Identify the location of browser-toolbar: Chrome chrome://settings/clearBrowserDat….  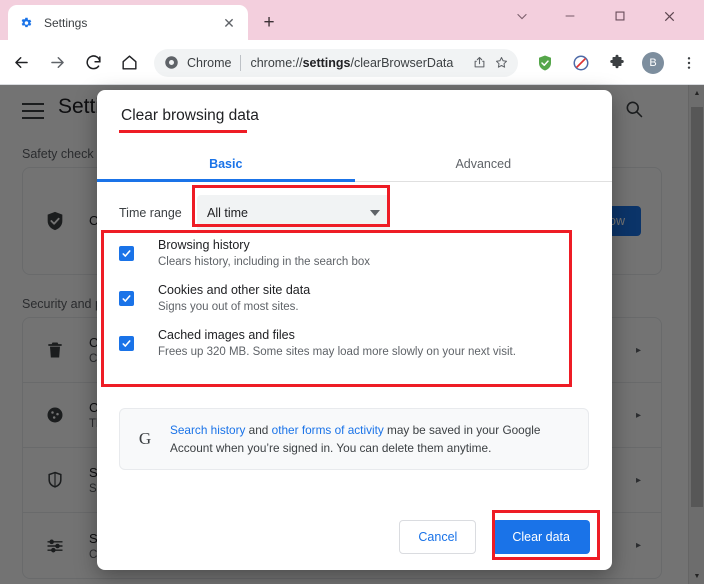
(352, 62).